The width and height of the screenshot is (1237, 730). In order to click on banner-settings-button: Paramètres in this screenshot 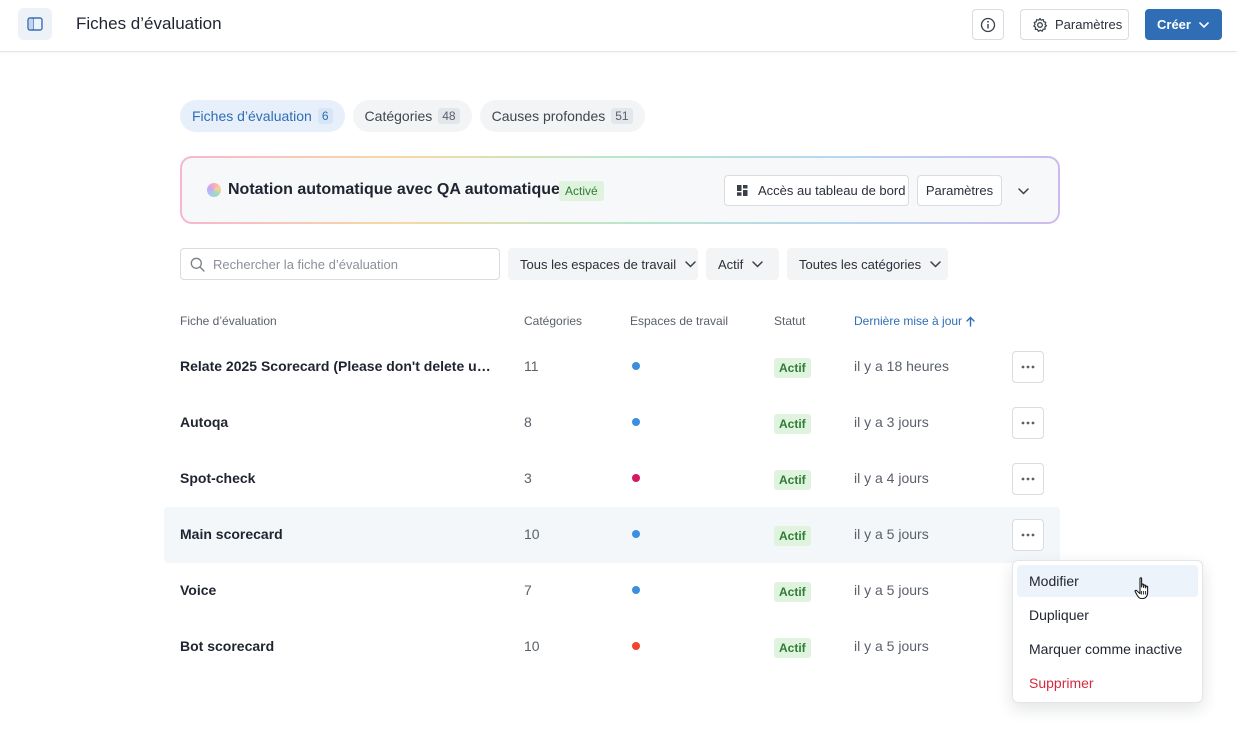, I will do `click(959, 190)`.